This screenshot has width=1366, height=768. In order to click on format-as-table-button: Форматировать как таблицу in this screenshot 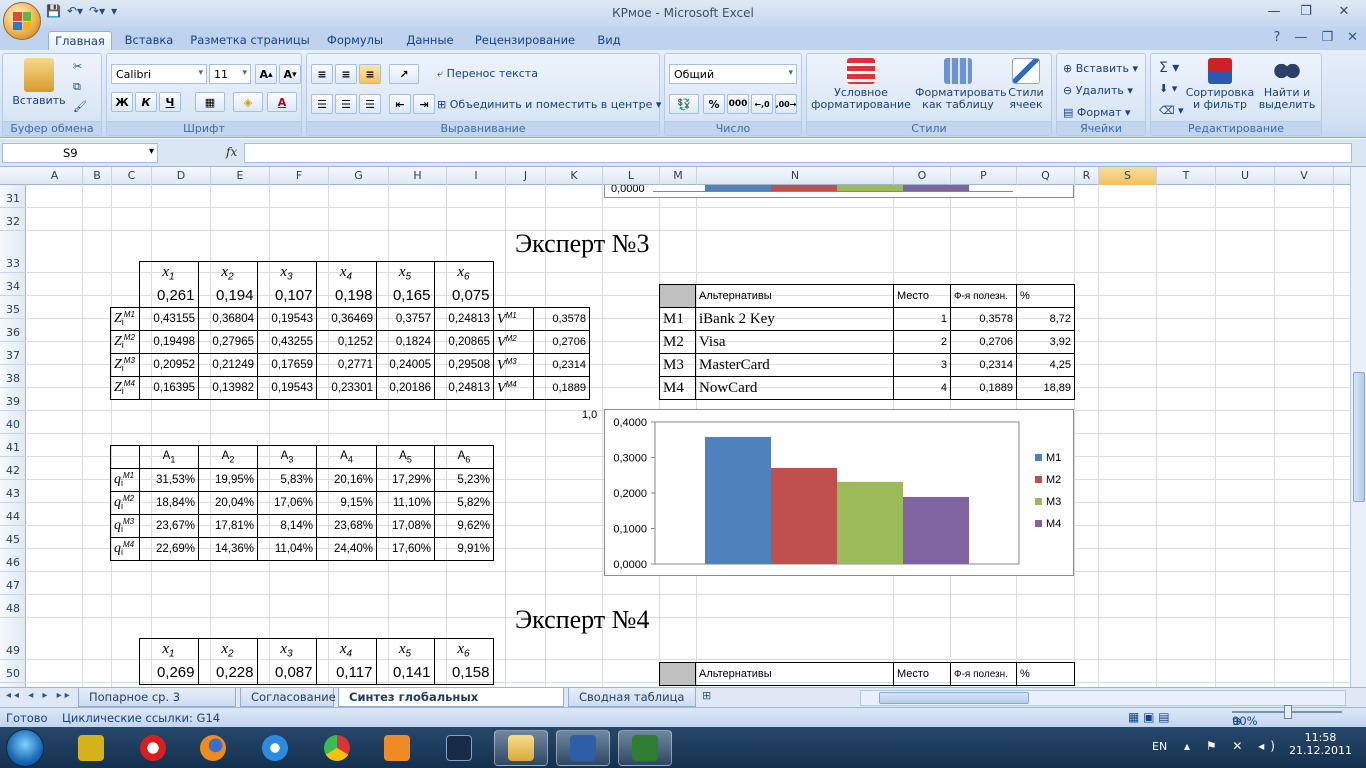, I will do `click(961, 84)`.